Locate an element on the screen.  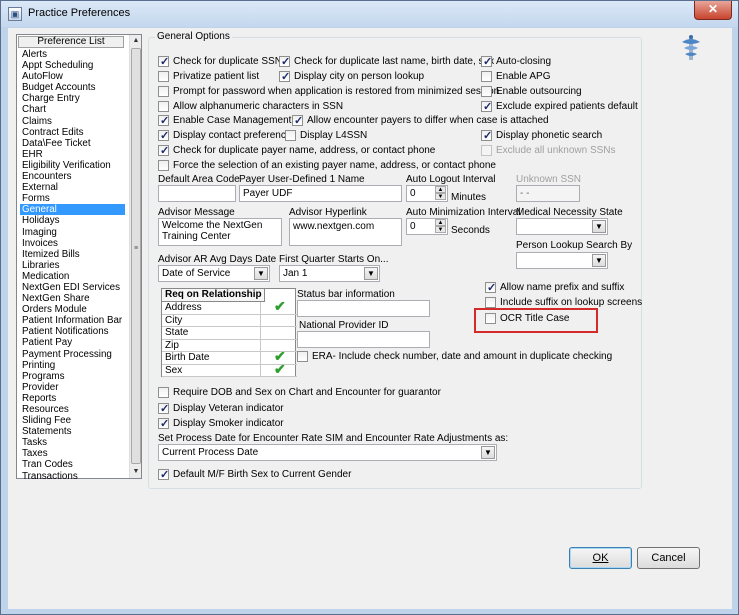
area-code-input is located at coordinates (197, 193).